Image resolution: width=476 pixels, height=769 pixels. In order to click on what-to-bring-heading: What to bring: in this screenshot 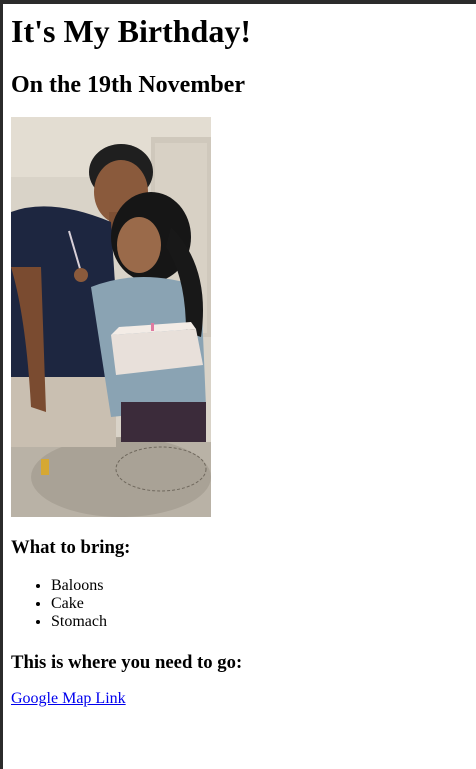, I will do `click(71, 547)`.